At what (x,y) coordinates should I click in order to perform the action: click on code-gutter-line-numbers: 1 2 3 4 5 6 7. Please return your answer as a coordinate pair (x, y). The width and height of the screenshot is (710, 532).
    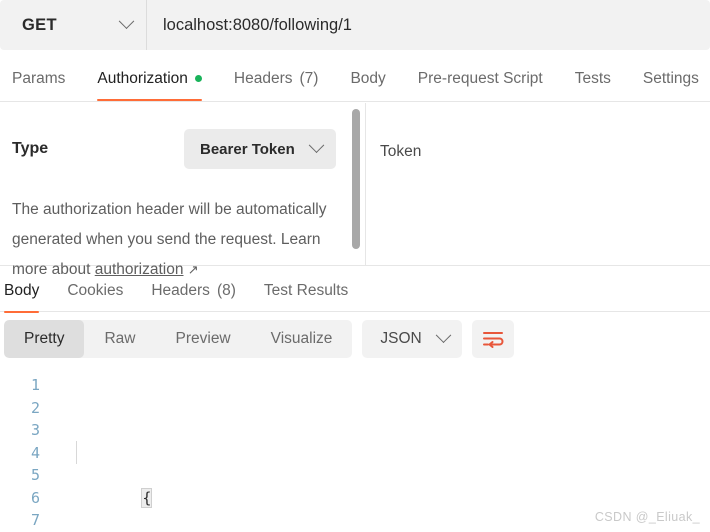
    Looking at the image, I should click on (26, 453).